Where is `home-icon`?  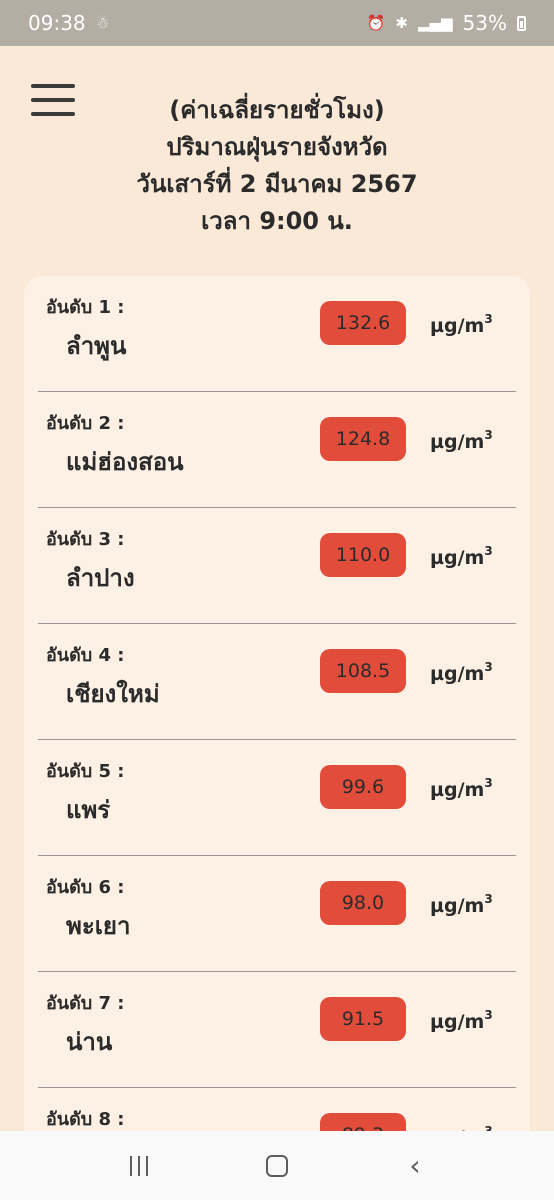 home-icon is located at coordinates (277, 1165).